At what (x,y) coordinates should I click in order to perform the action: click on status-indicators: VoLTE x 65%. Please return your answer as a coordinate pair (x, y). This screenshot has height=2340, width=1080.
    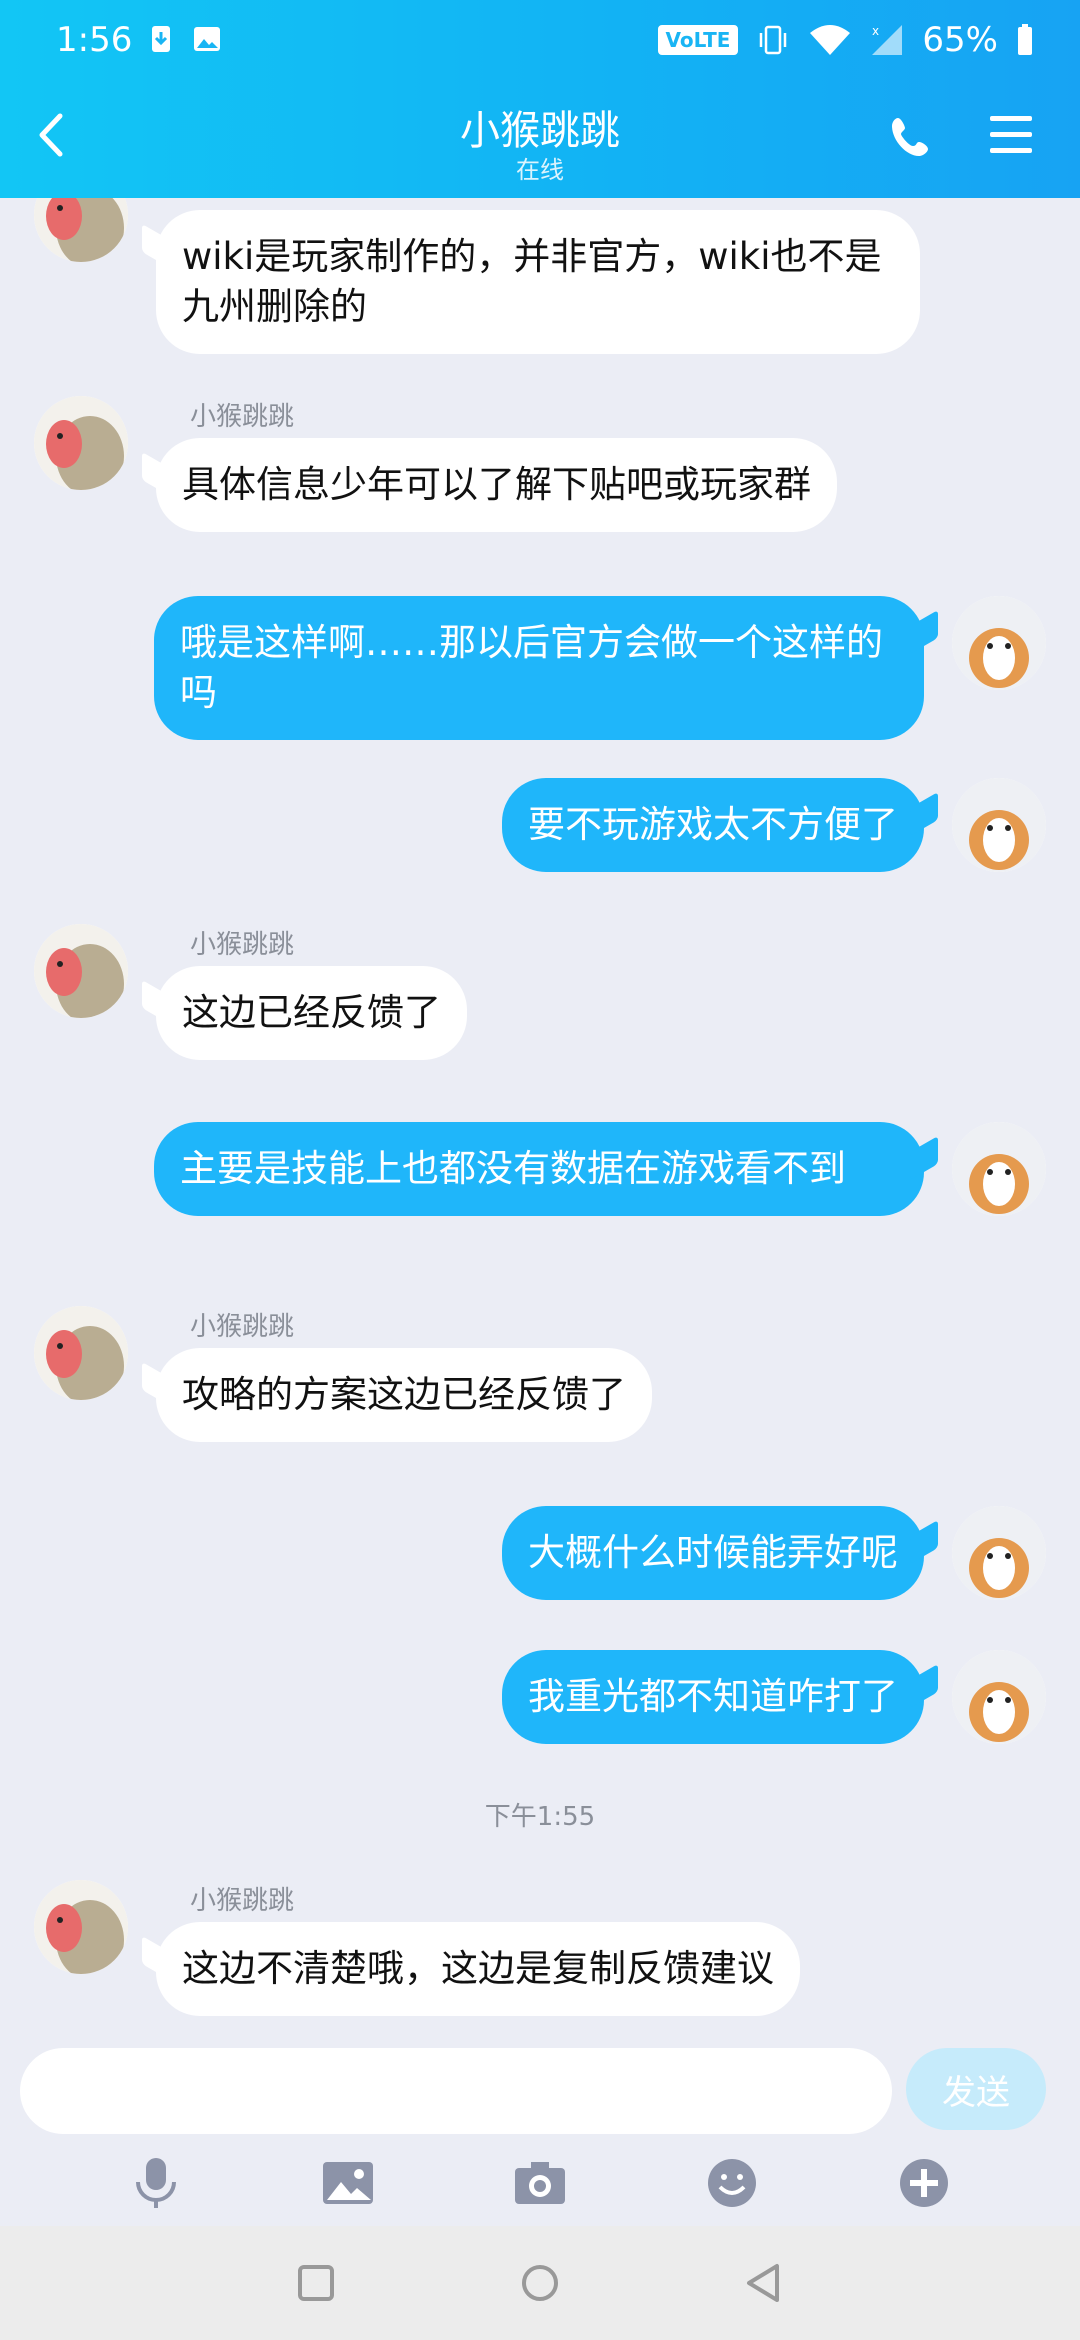
    Looking at the image, I should click on (845, 40).